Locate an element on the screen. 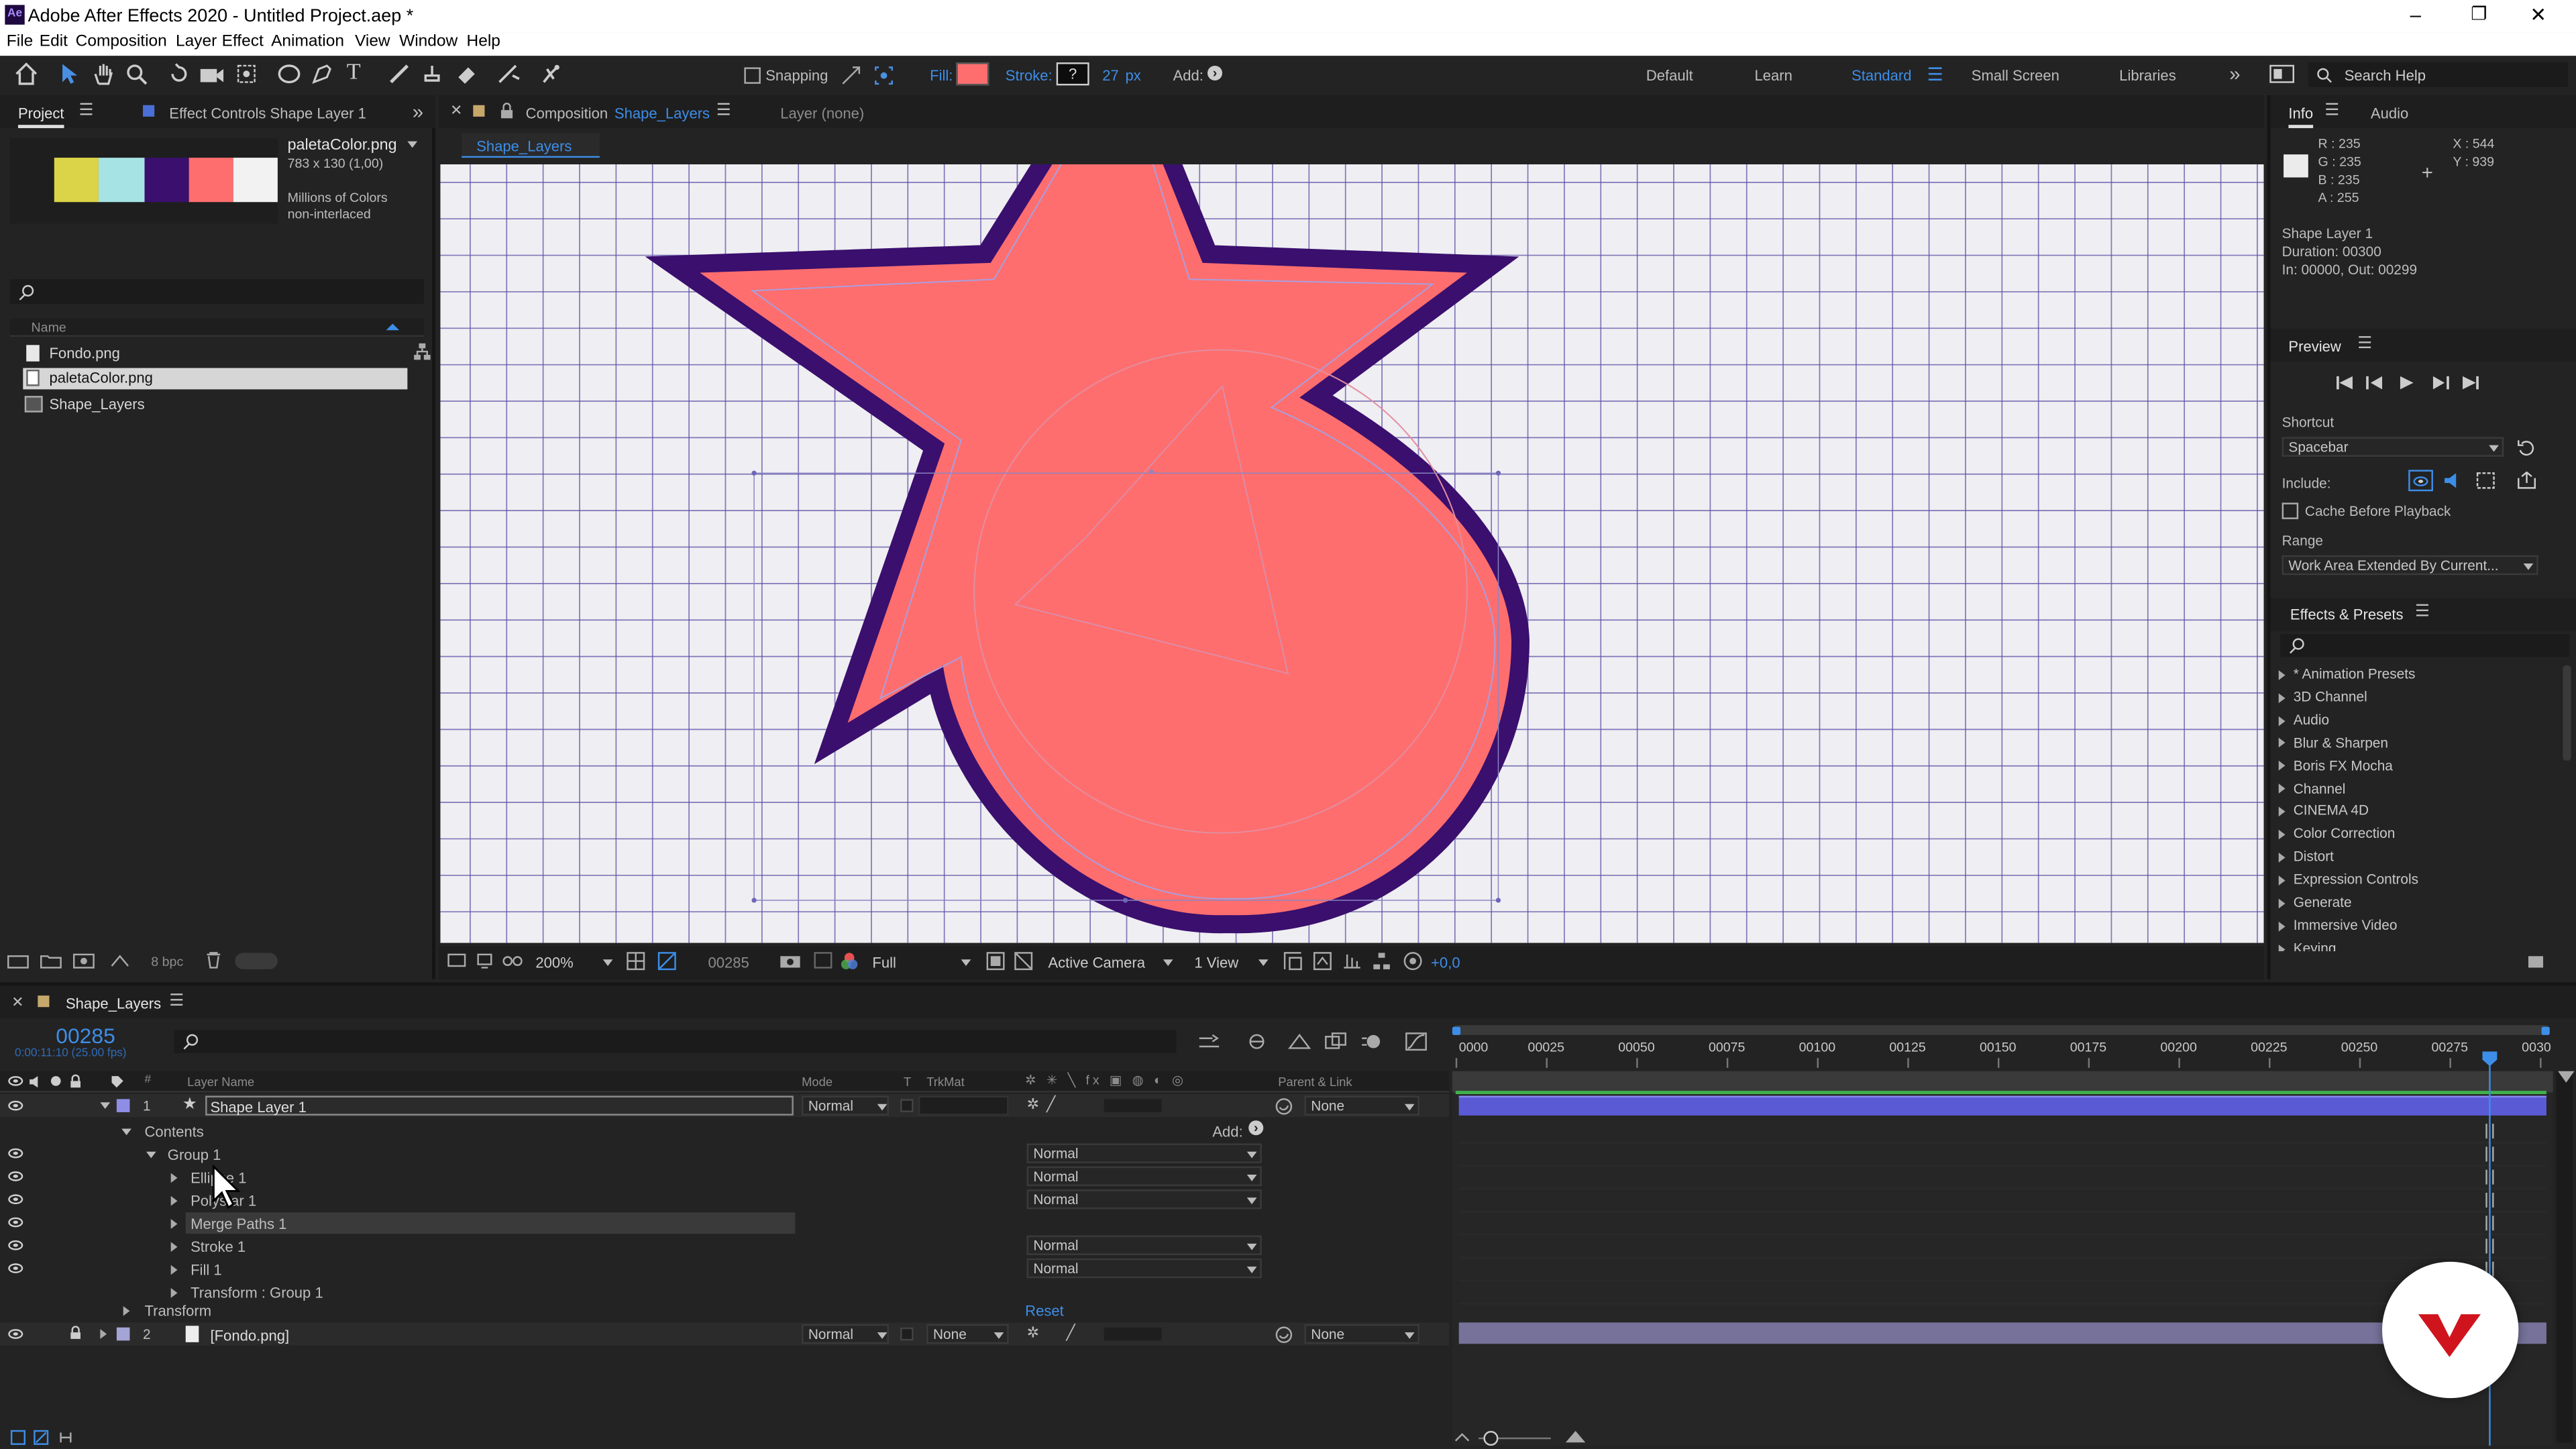 The width and height of the screenshot is (2576, 1449). fill-label: Fill: is located at coordinates (941, 75).